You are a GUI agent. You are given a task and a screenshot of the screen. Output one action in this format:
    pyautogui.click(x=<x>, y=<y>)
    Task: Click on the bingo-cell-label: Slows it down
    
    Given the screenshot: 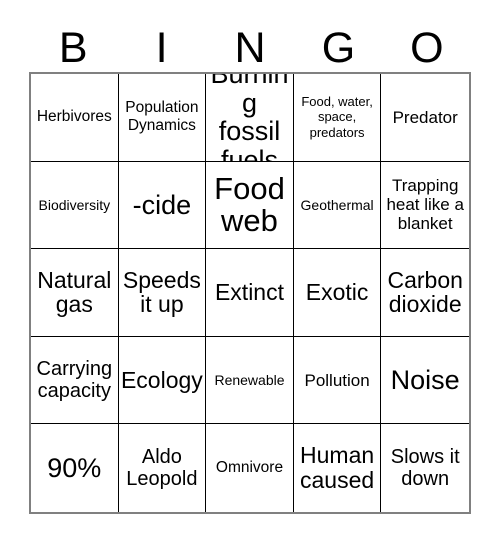 What is the action you would take?
    pyautogui.click(x=425, y=468)
    